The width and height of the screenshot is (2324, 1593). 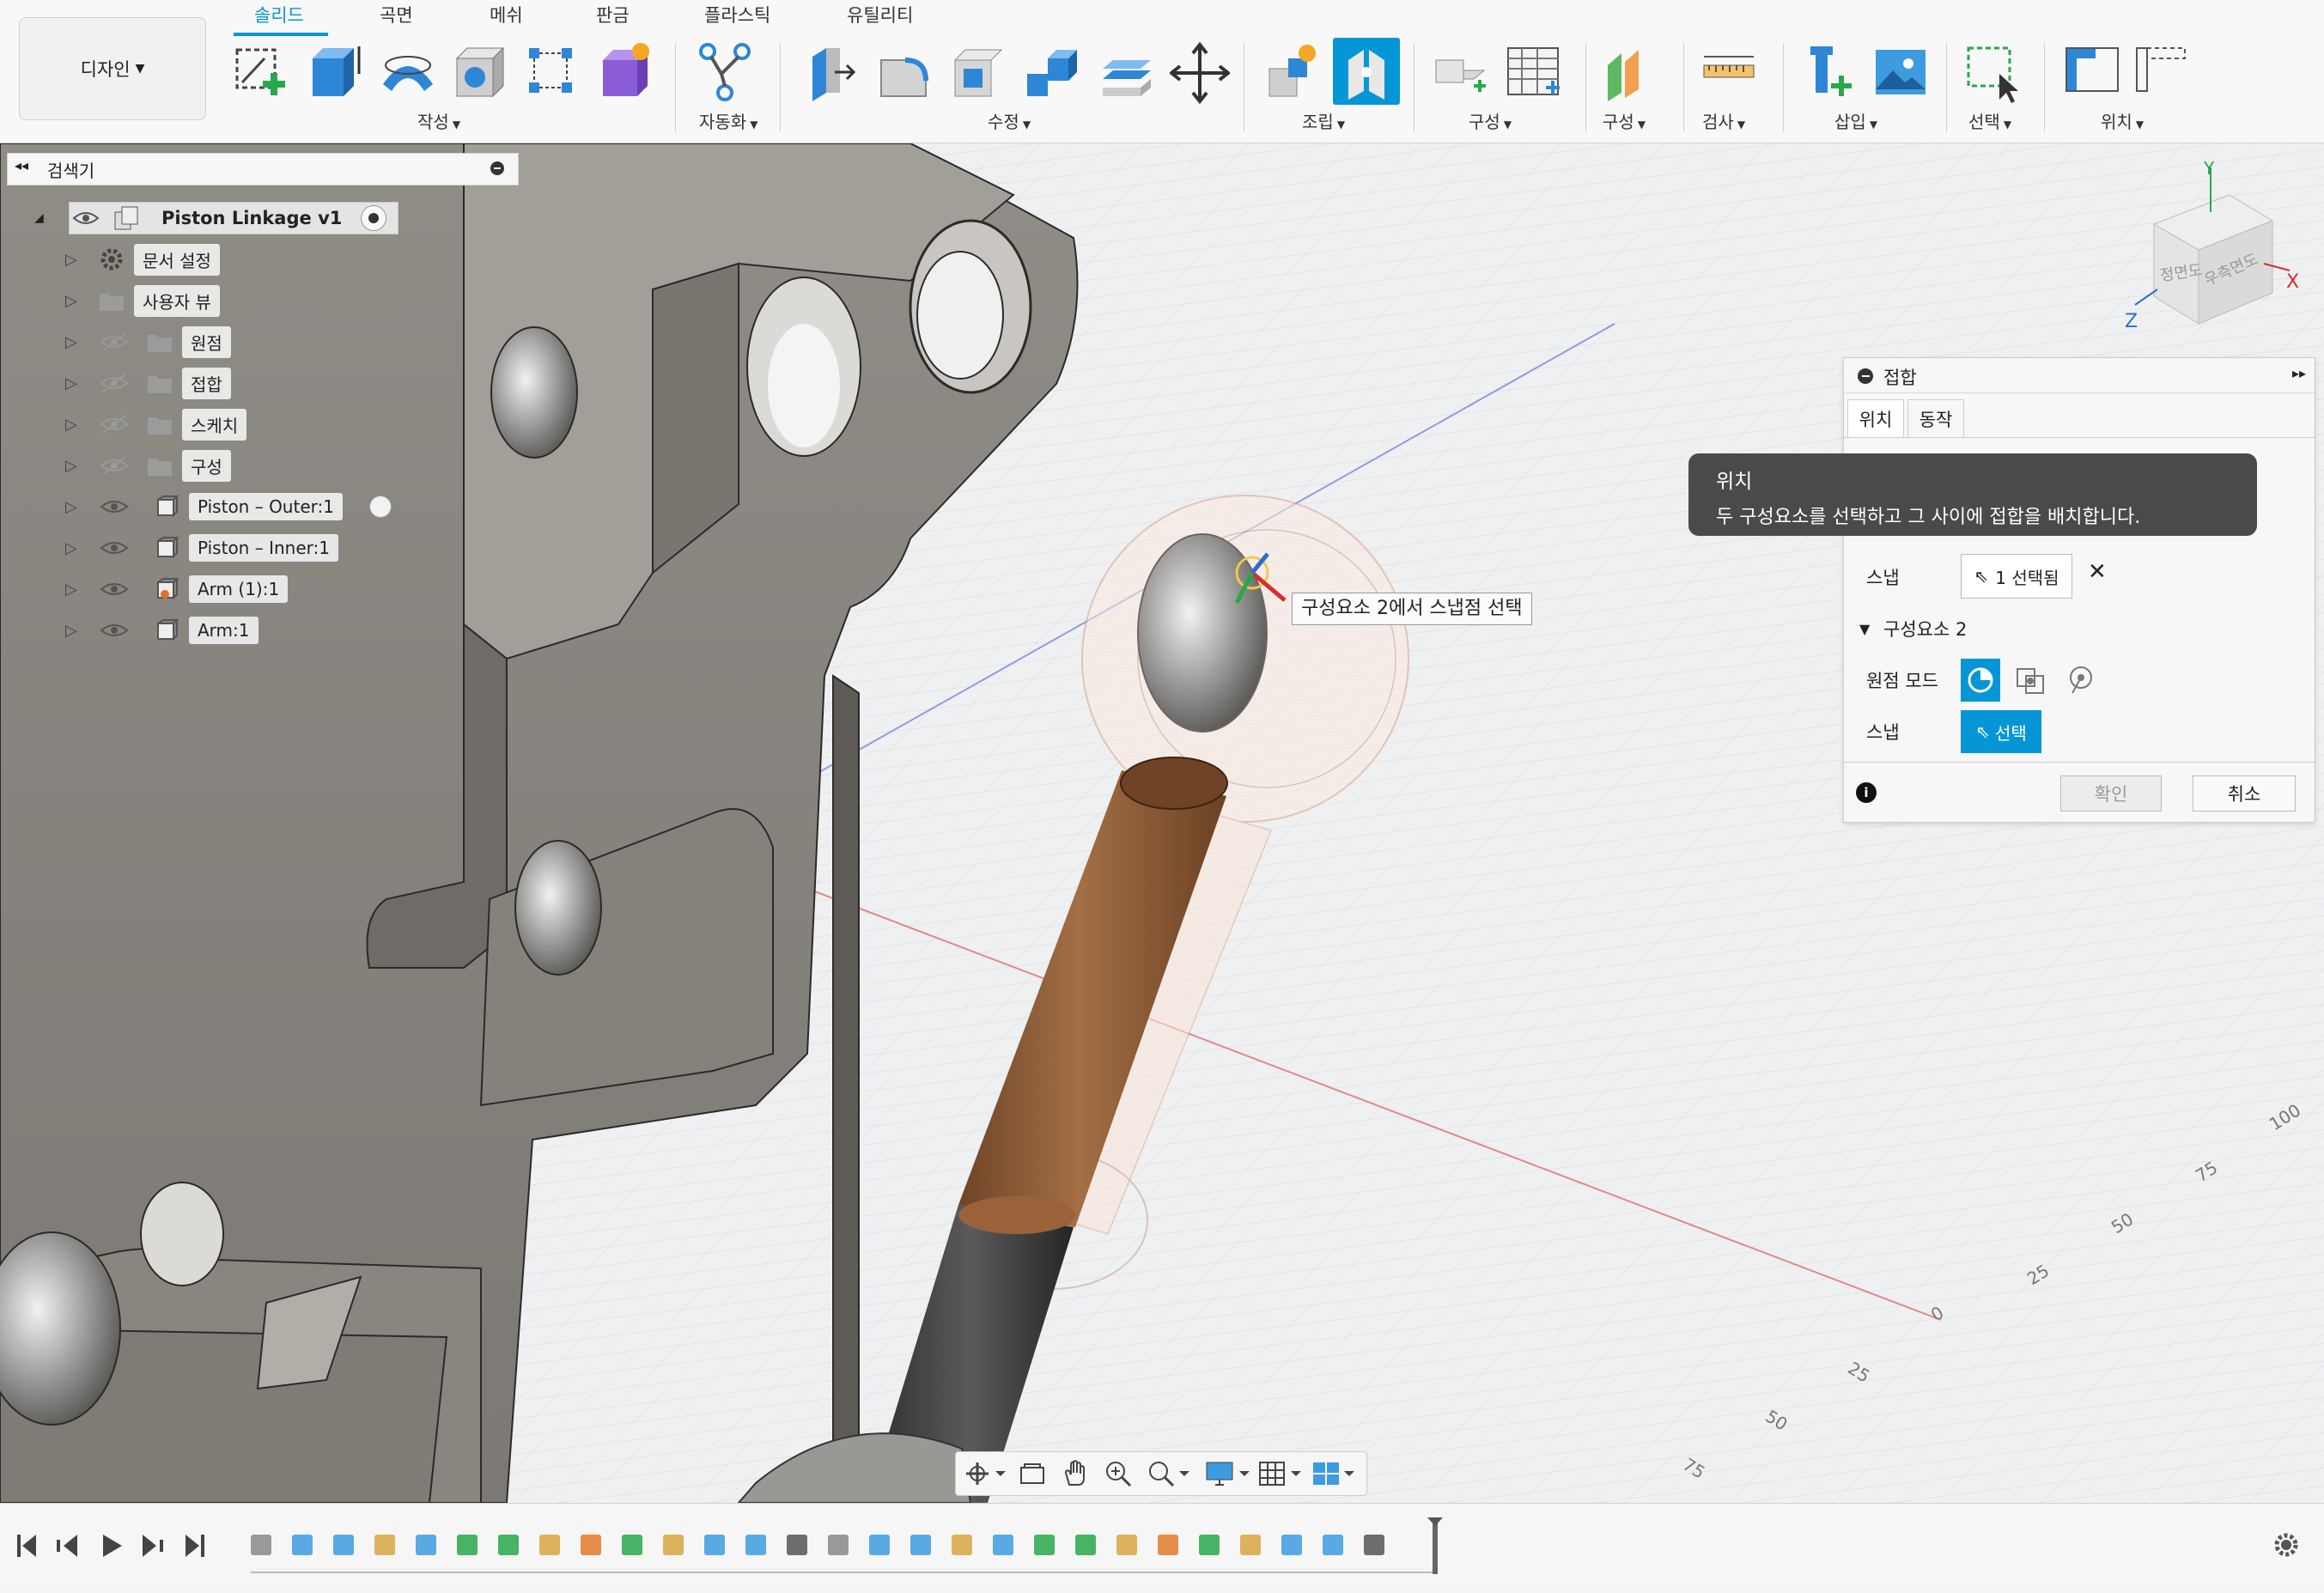 I want to click on snap-select-button: ⇖ 선택, so click(x=2001, y=731).